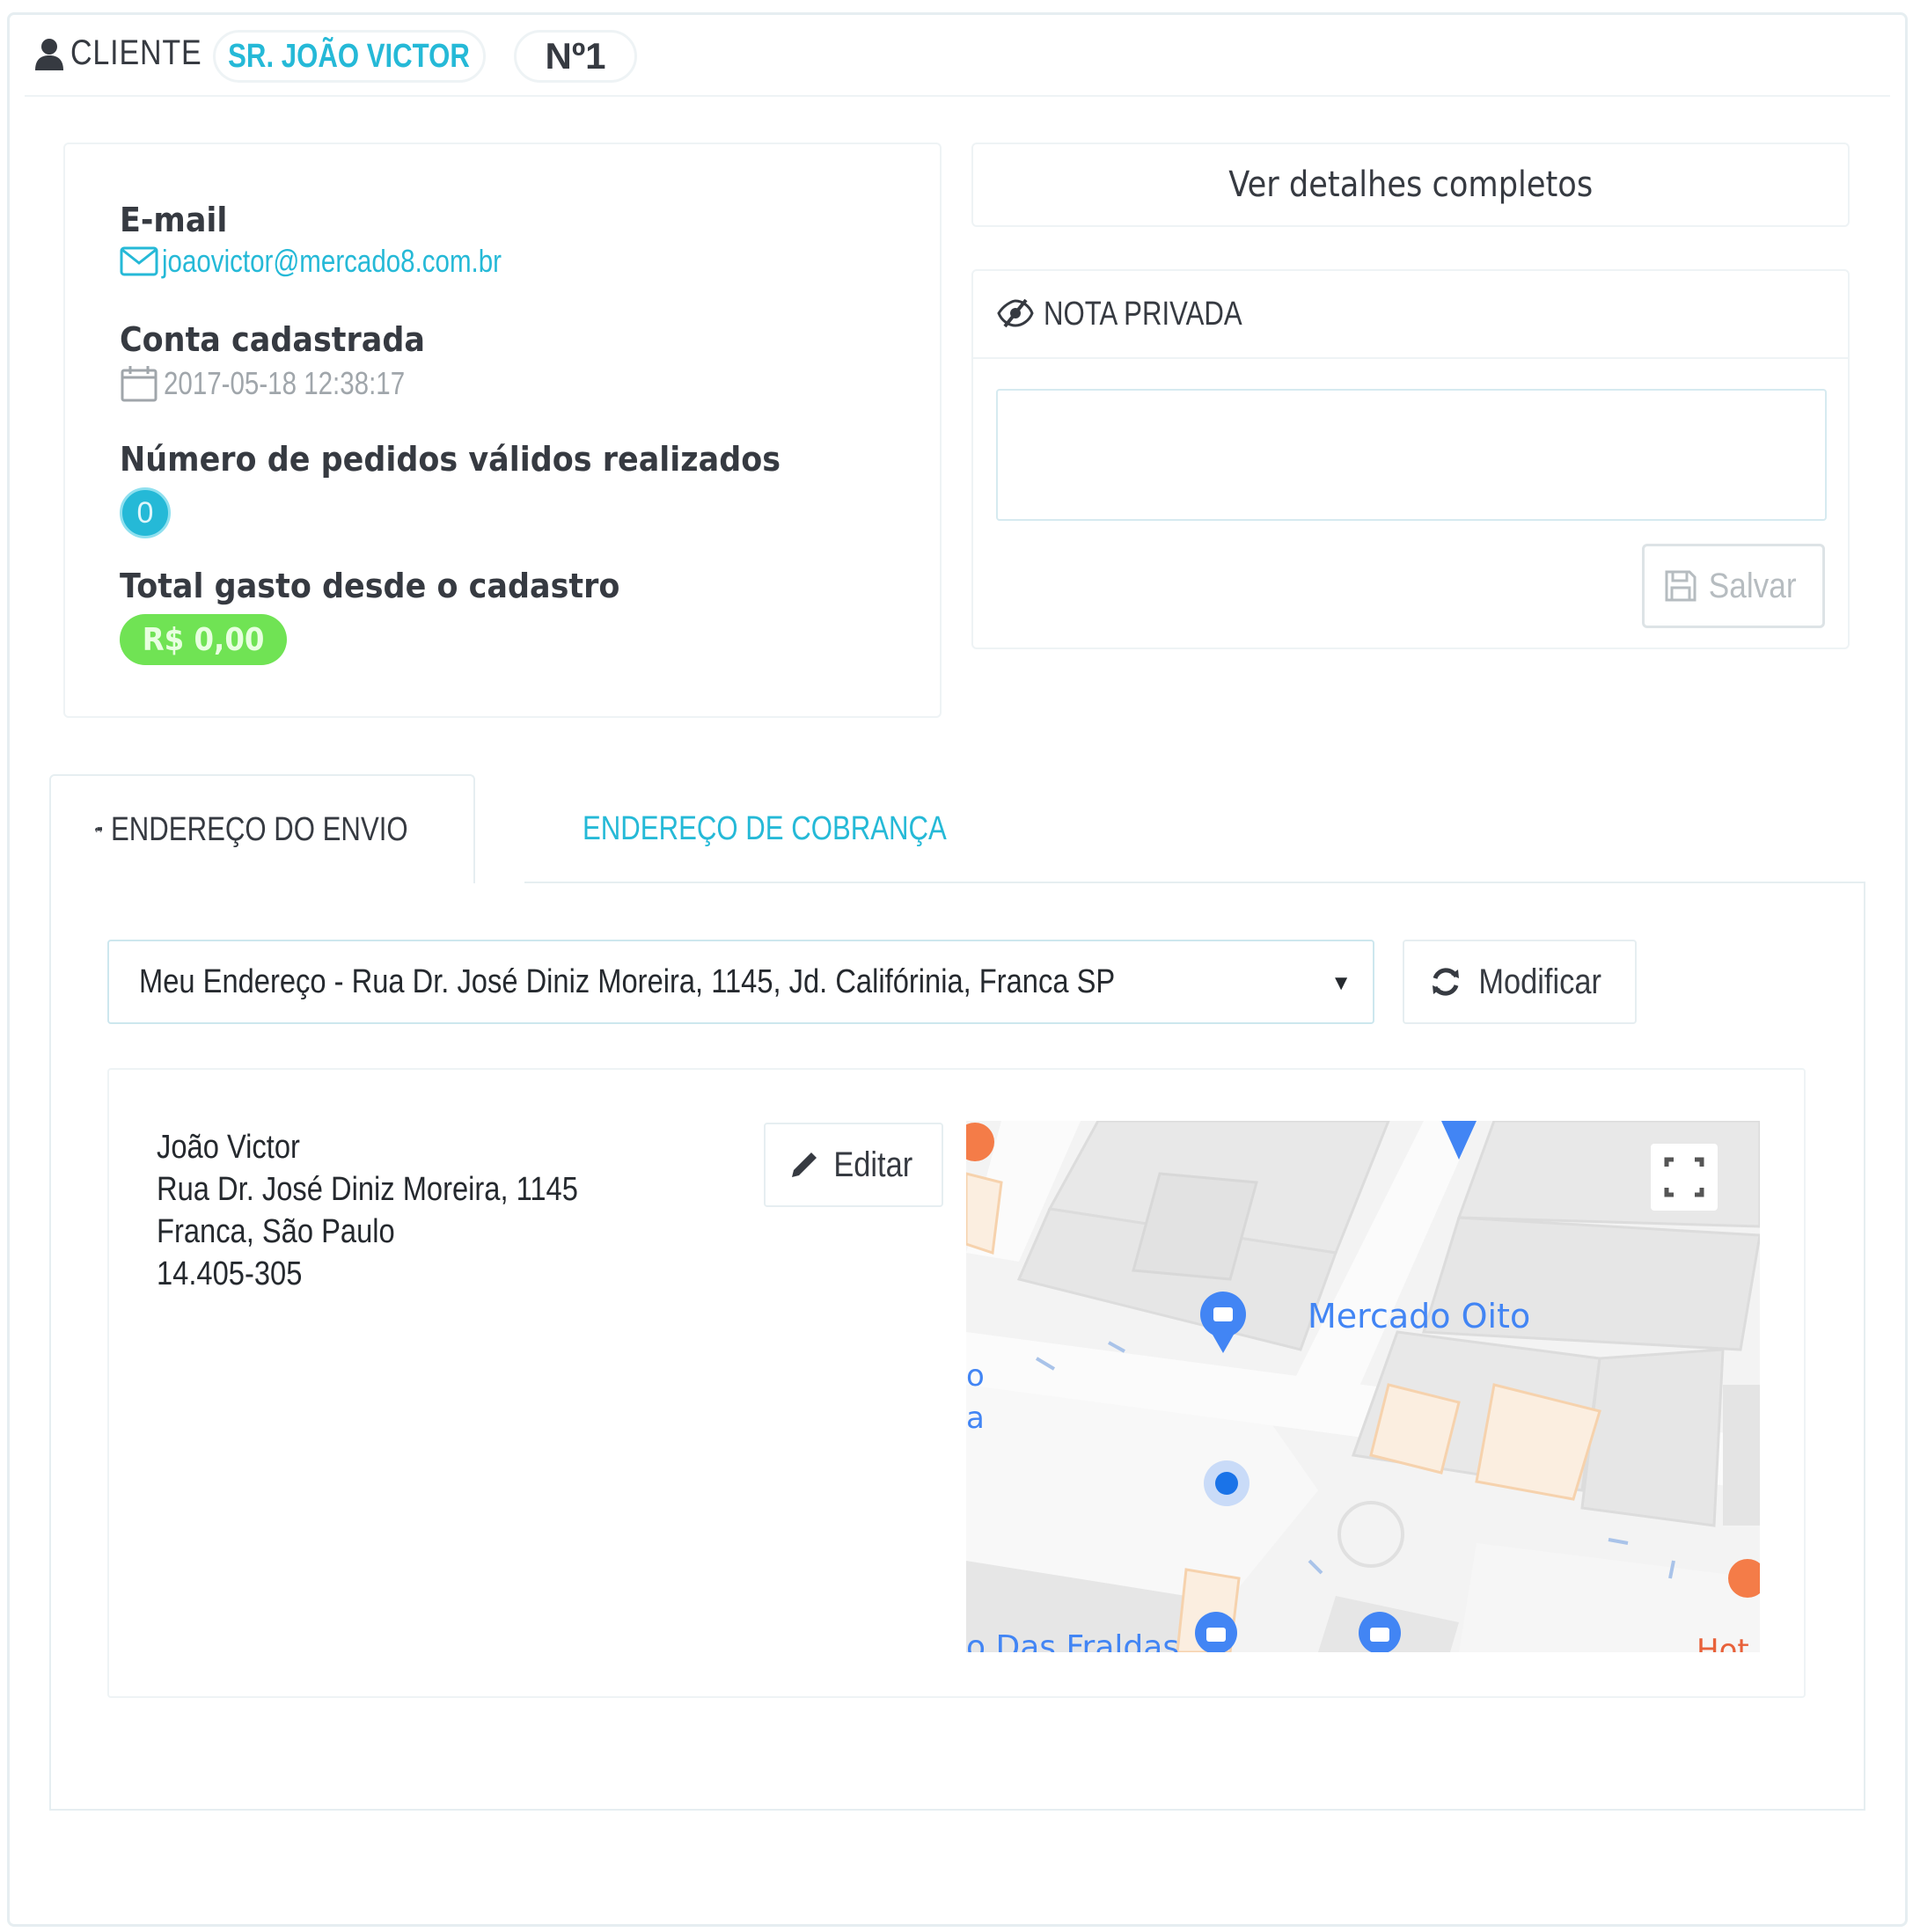  Describe the element at coordinates (450, 459) in the screenshot. I see `orders-label: Número de pedidos válidos realizados` at that location.